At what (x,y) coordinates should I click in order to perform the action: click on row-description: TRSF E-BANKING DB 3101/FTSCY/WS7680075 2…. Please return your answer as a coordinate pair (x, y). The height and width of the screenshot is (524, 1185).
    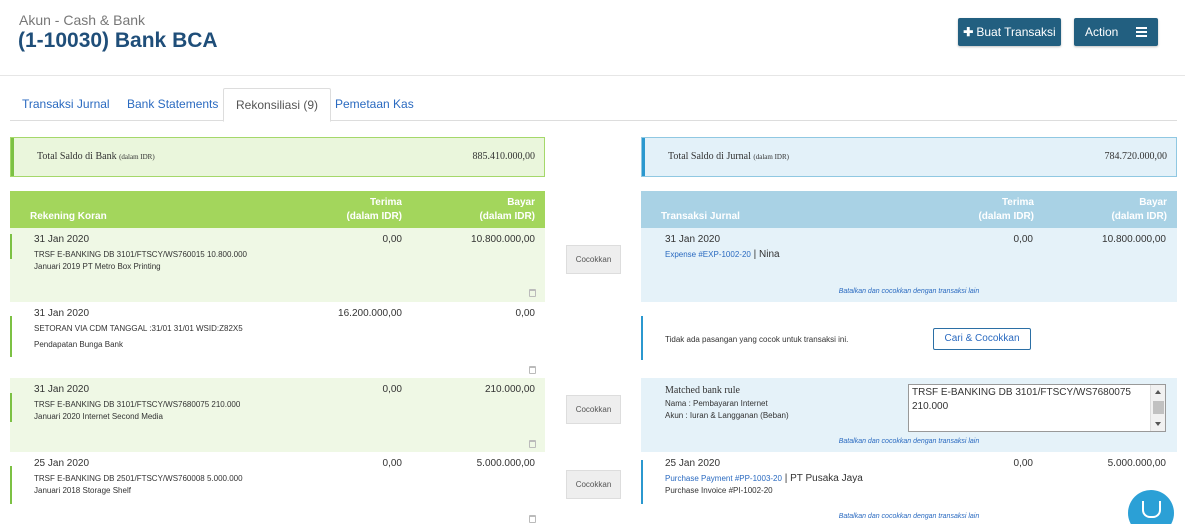
    Looking at the image, I should click on (137, 410).